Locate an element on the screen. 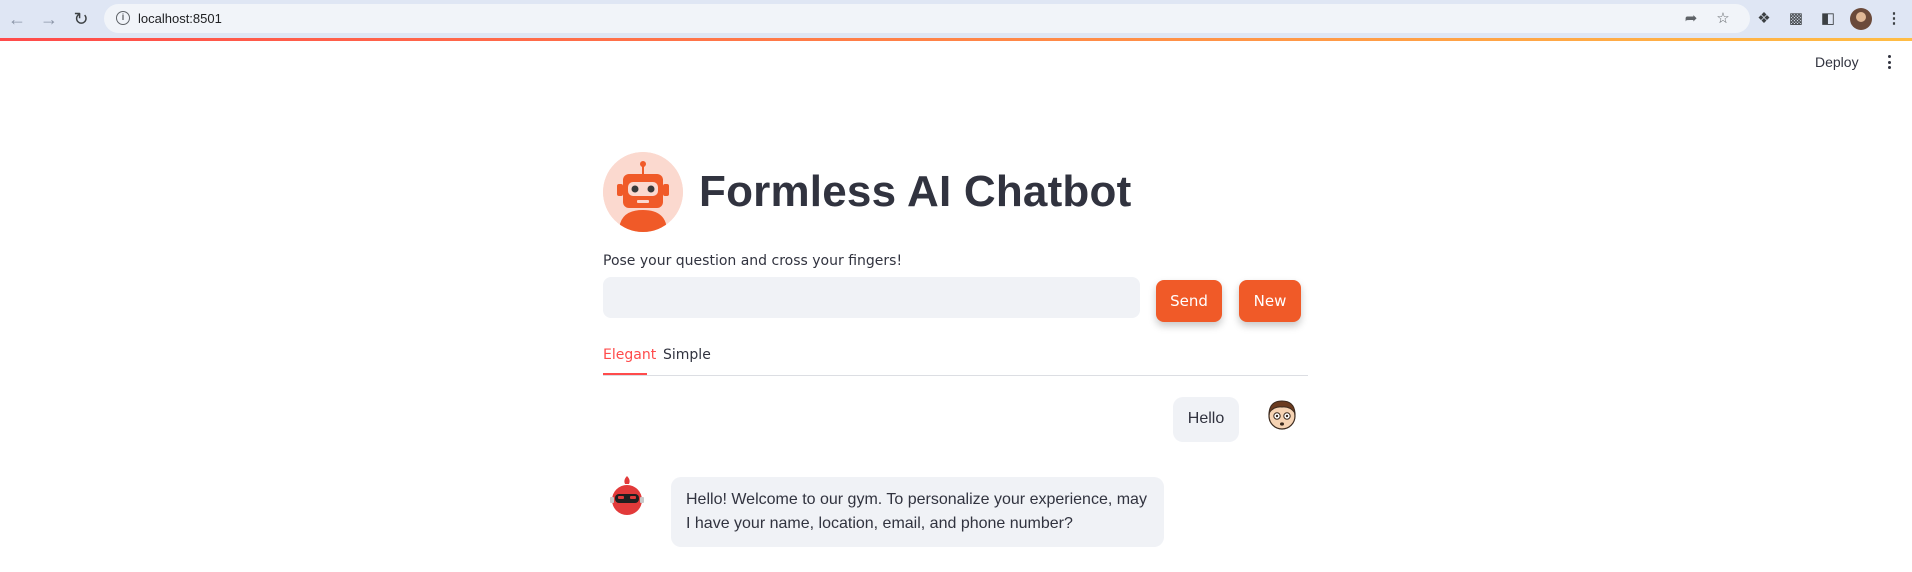  deploy-button: Deploy is located at coordinates (1837, 62).